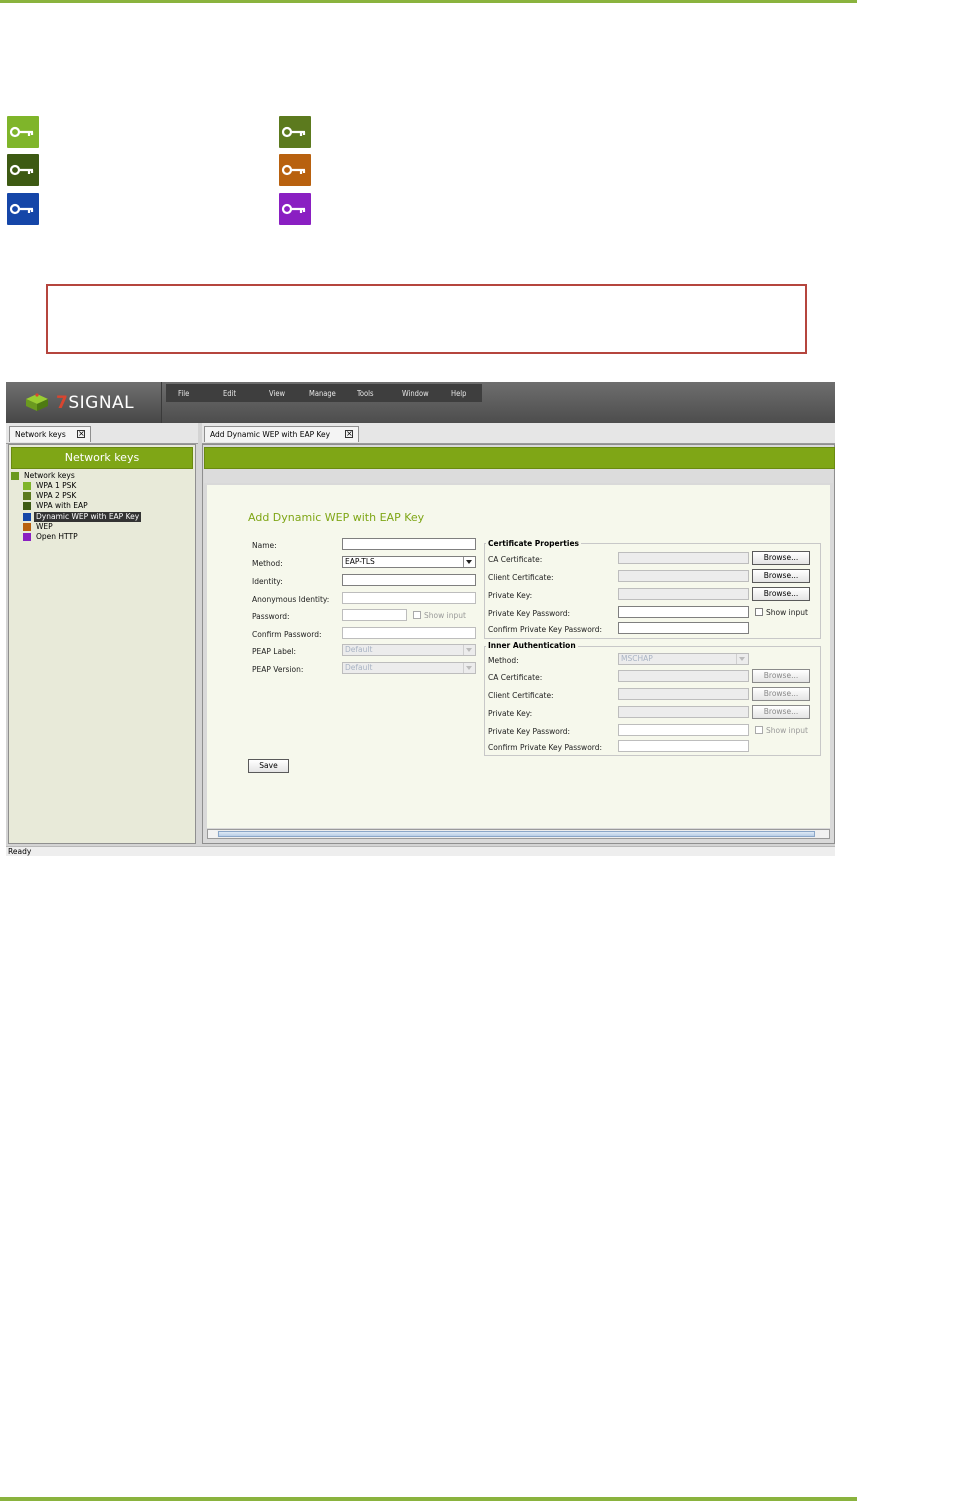  Describe the element at coordinates (824, 834) in the screenshot. I see `scroll-right-icon` at that location.